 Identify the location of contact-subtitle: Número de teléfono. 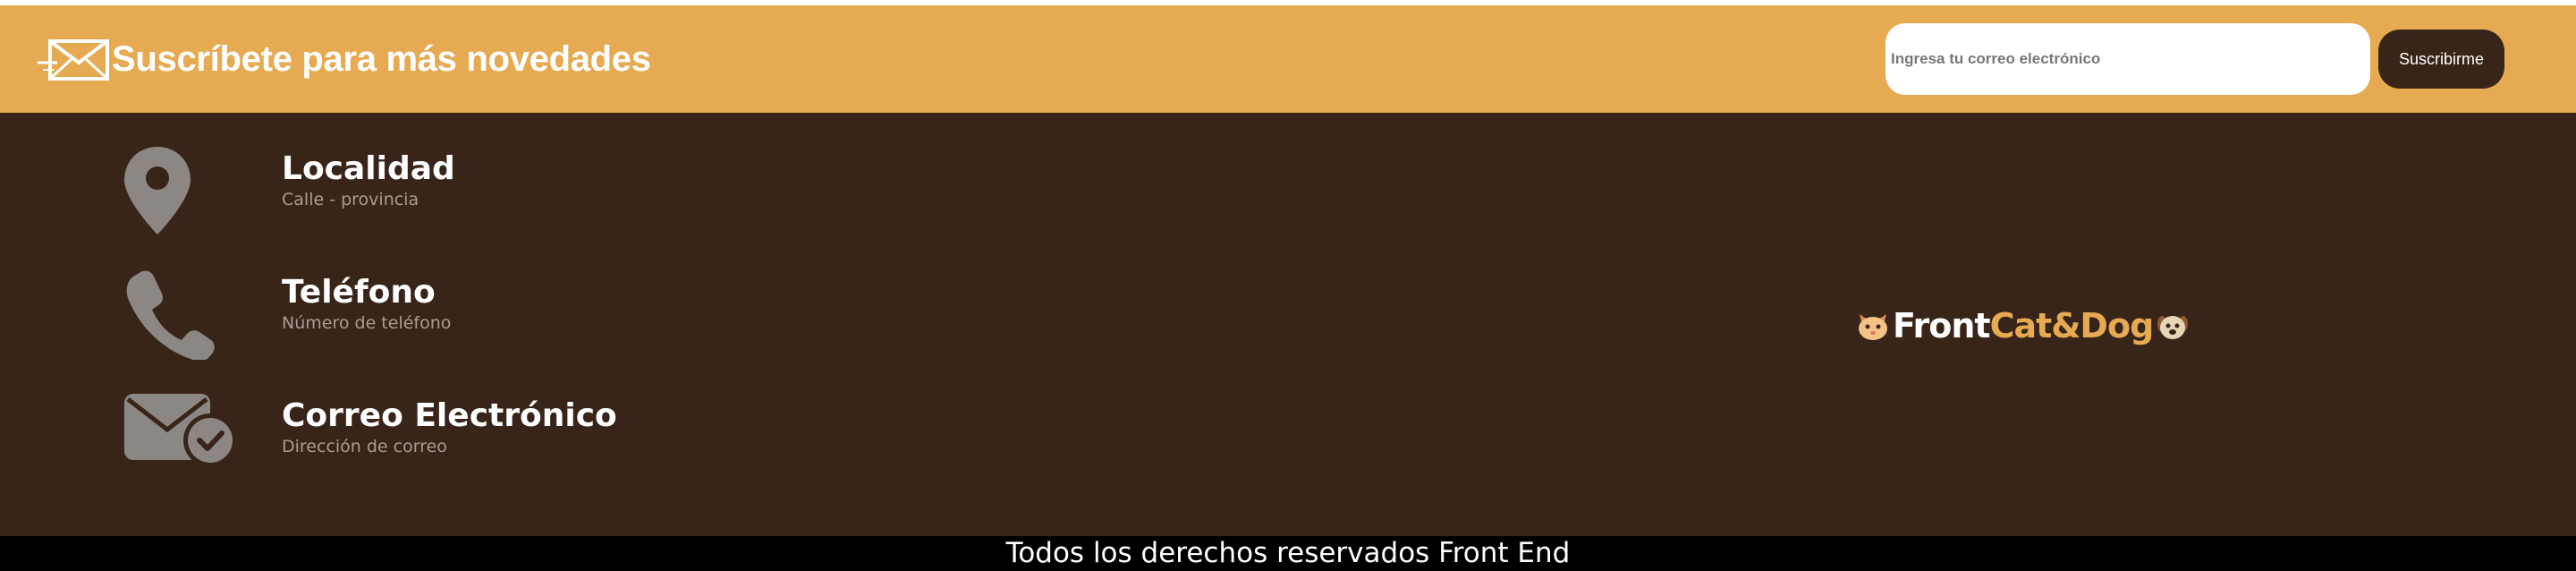
(367, 323).